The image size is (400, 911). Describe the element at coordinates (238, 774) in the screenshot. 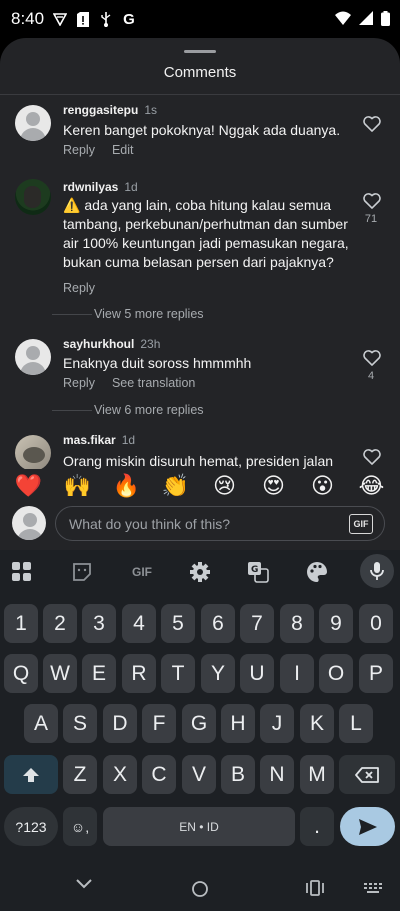

I see `key-b: B` at that location.